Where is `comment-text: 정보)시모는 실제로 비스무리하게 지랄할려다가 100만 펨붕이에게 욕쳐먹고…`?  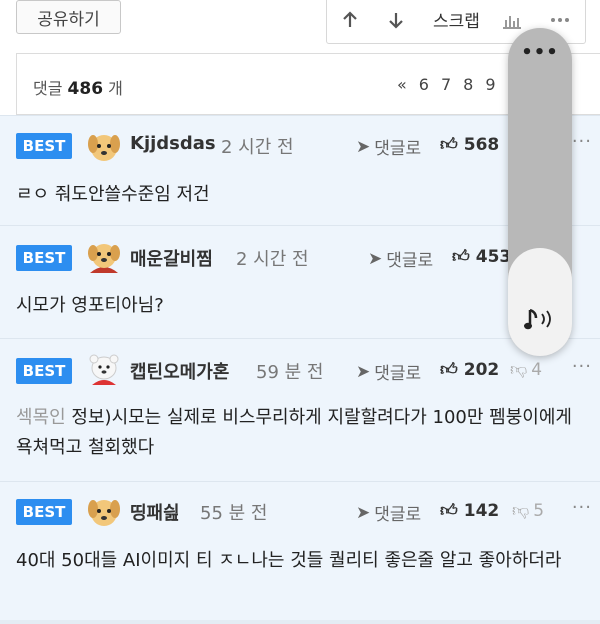
comment-text: 정보)시모는 실제로 비스무리하게 지랄할려다가 100만 펨붕이에게 욕쳐먹고… is located at coordinates (294, 432).